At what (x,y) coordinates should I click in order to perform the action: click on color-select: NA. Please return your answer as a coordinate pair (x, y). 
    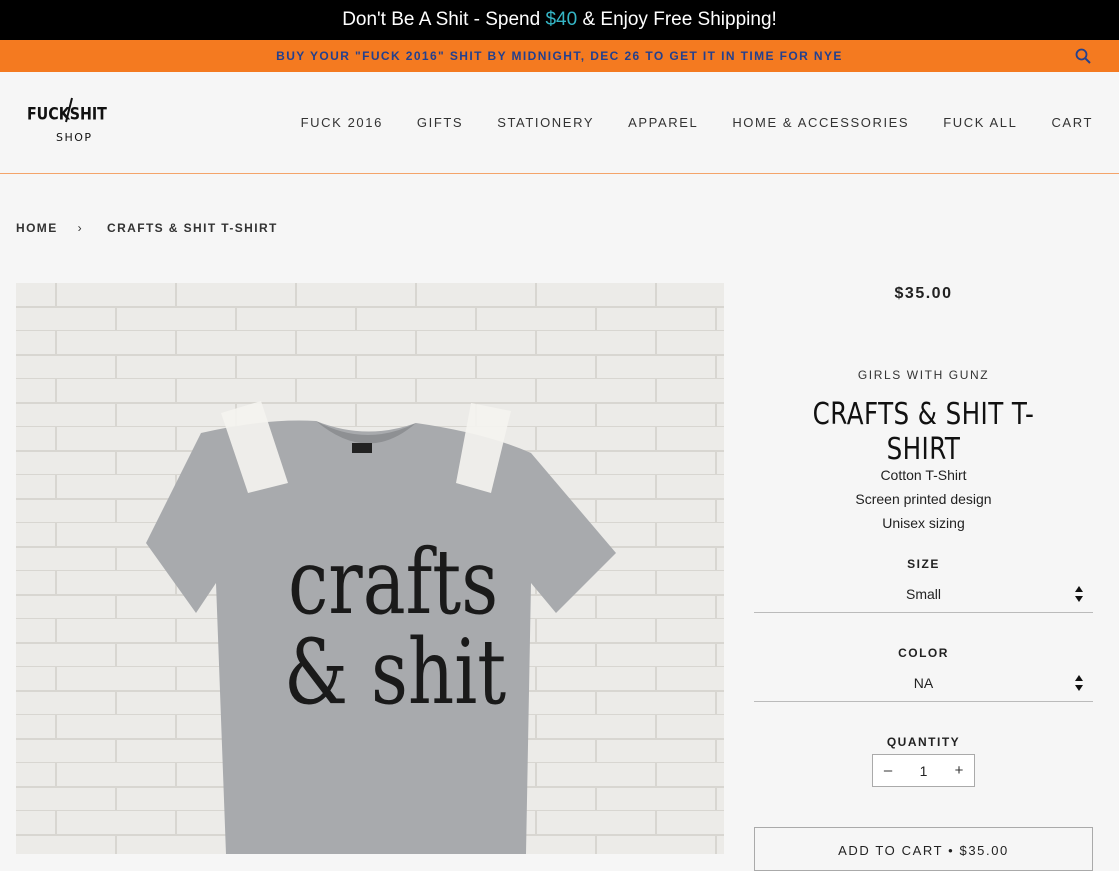
    Looking at the image, I should click on (923, 683).